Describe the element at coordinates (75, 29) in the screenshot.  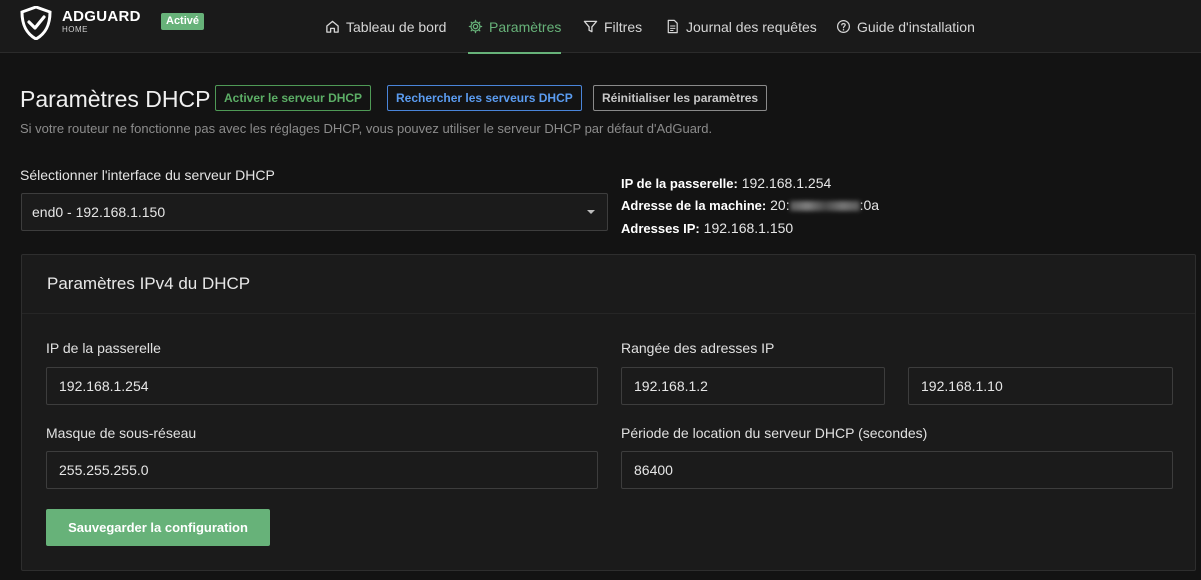
I see `brand-subtitle: HOME` at that location.